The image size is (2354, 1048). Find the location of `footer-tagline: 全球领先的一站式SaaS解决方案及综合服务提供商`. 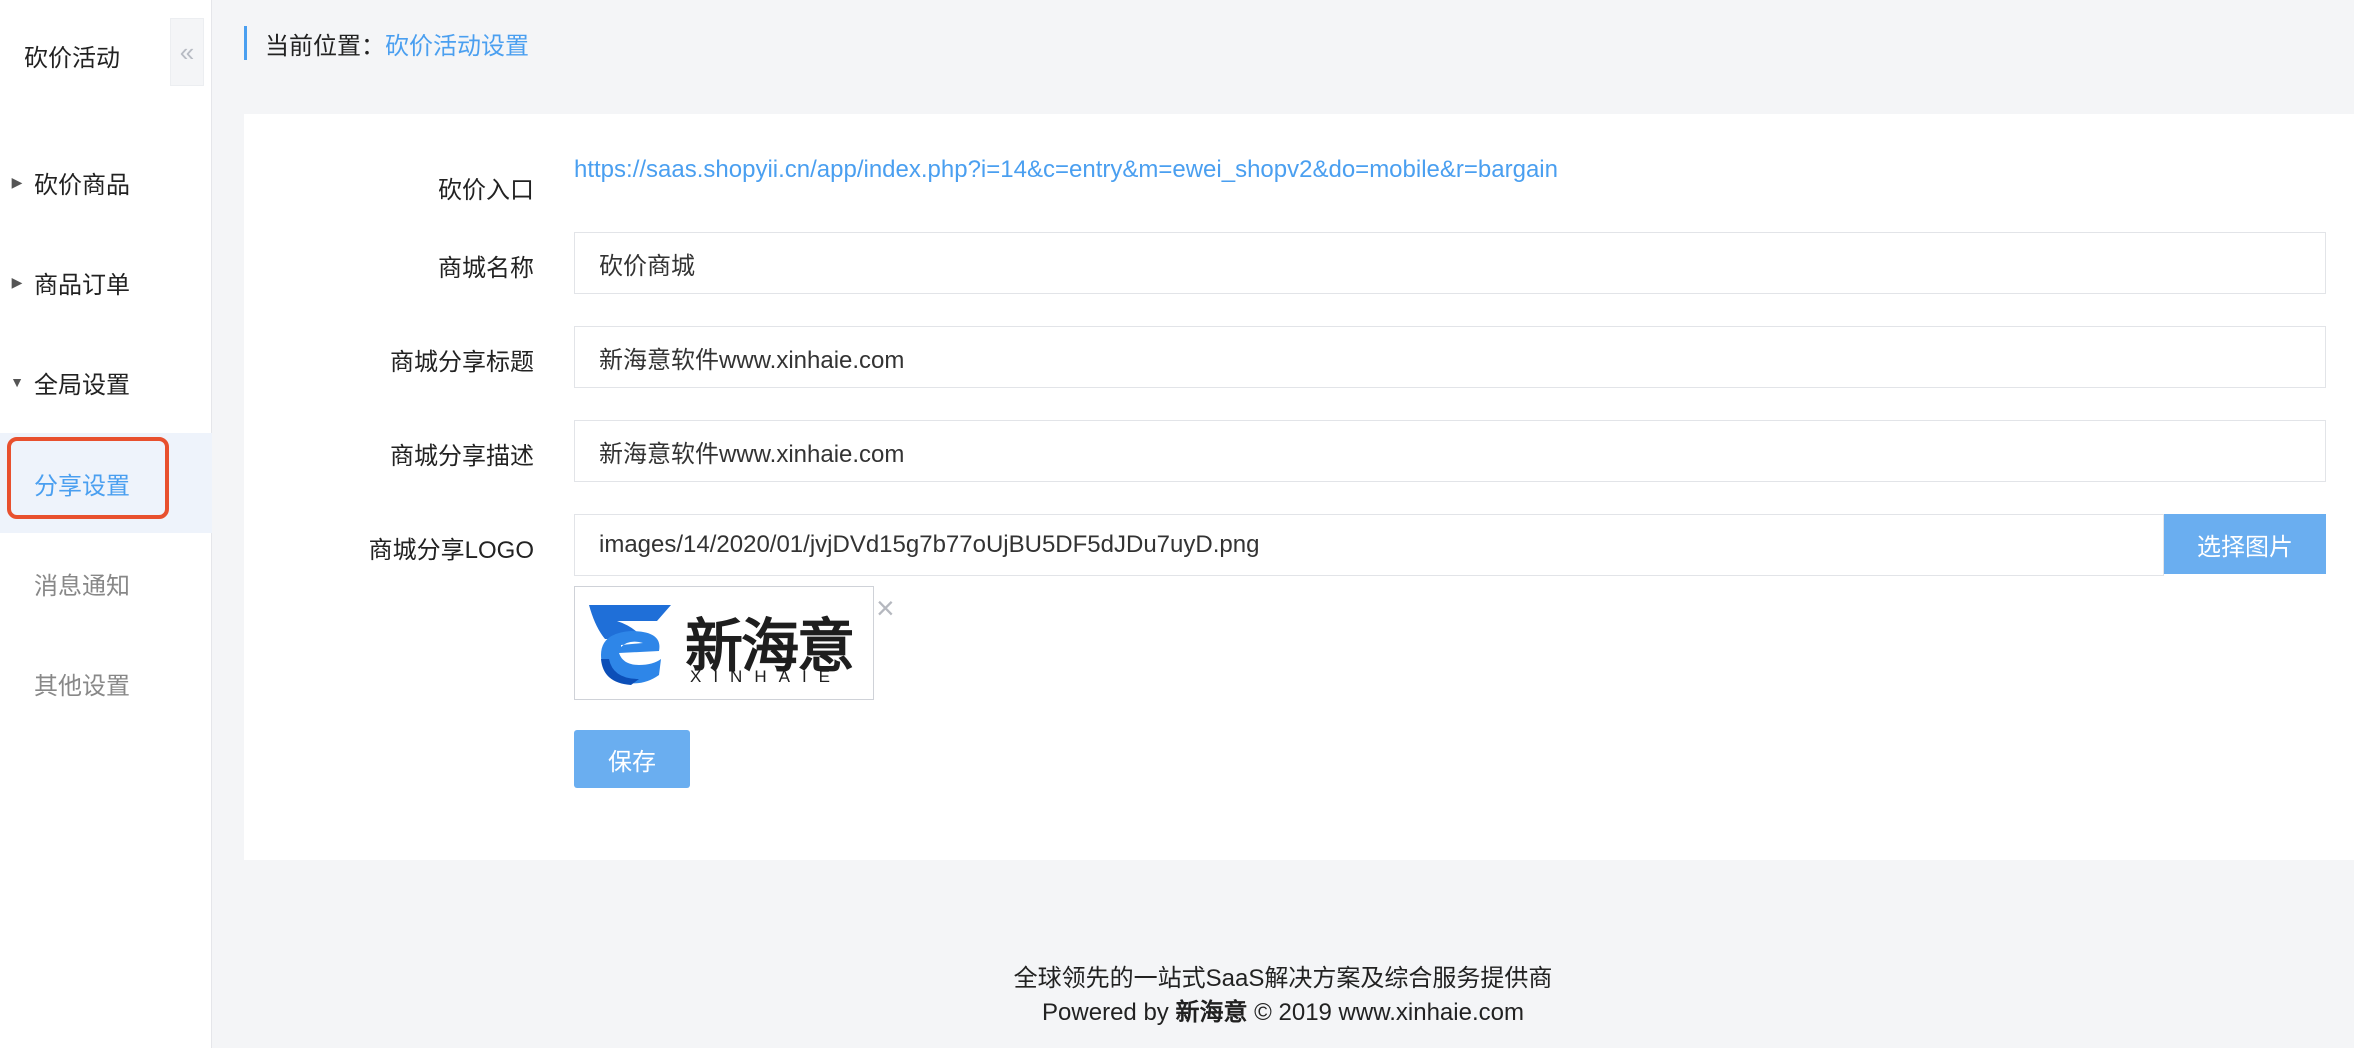

footer-tagline: 全球领先的一站式SaaS解决方案及综合服务提供商 is located at coordinates (1283, 978).